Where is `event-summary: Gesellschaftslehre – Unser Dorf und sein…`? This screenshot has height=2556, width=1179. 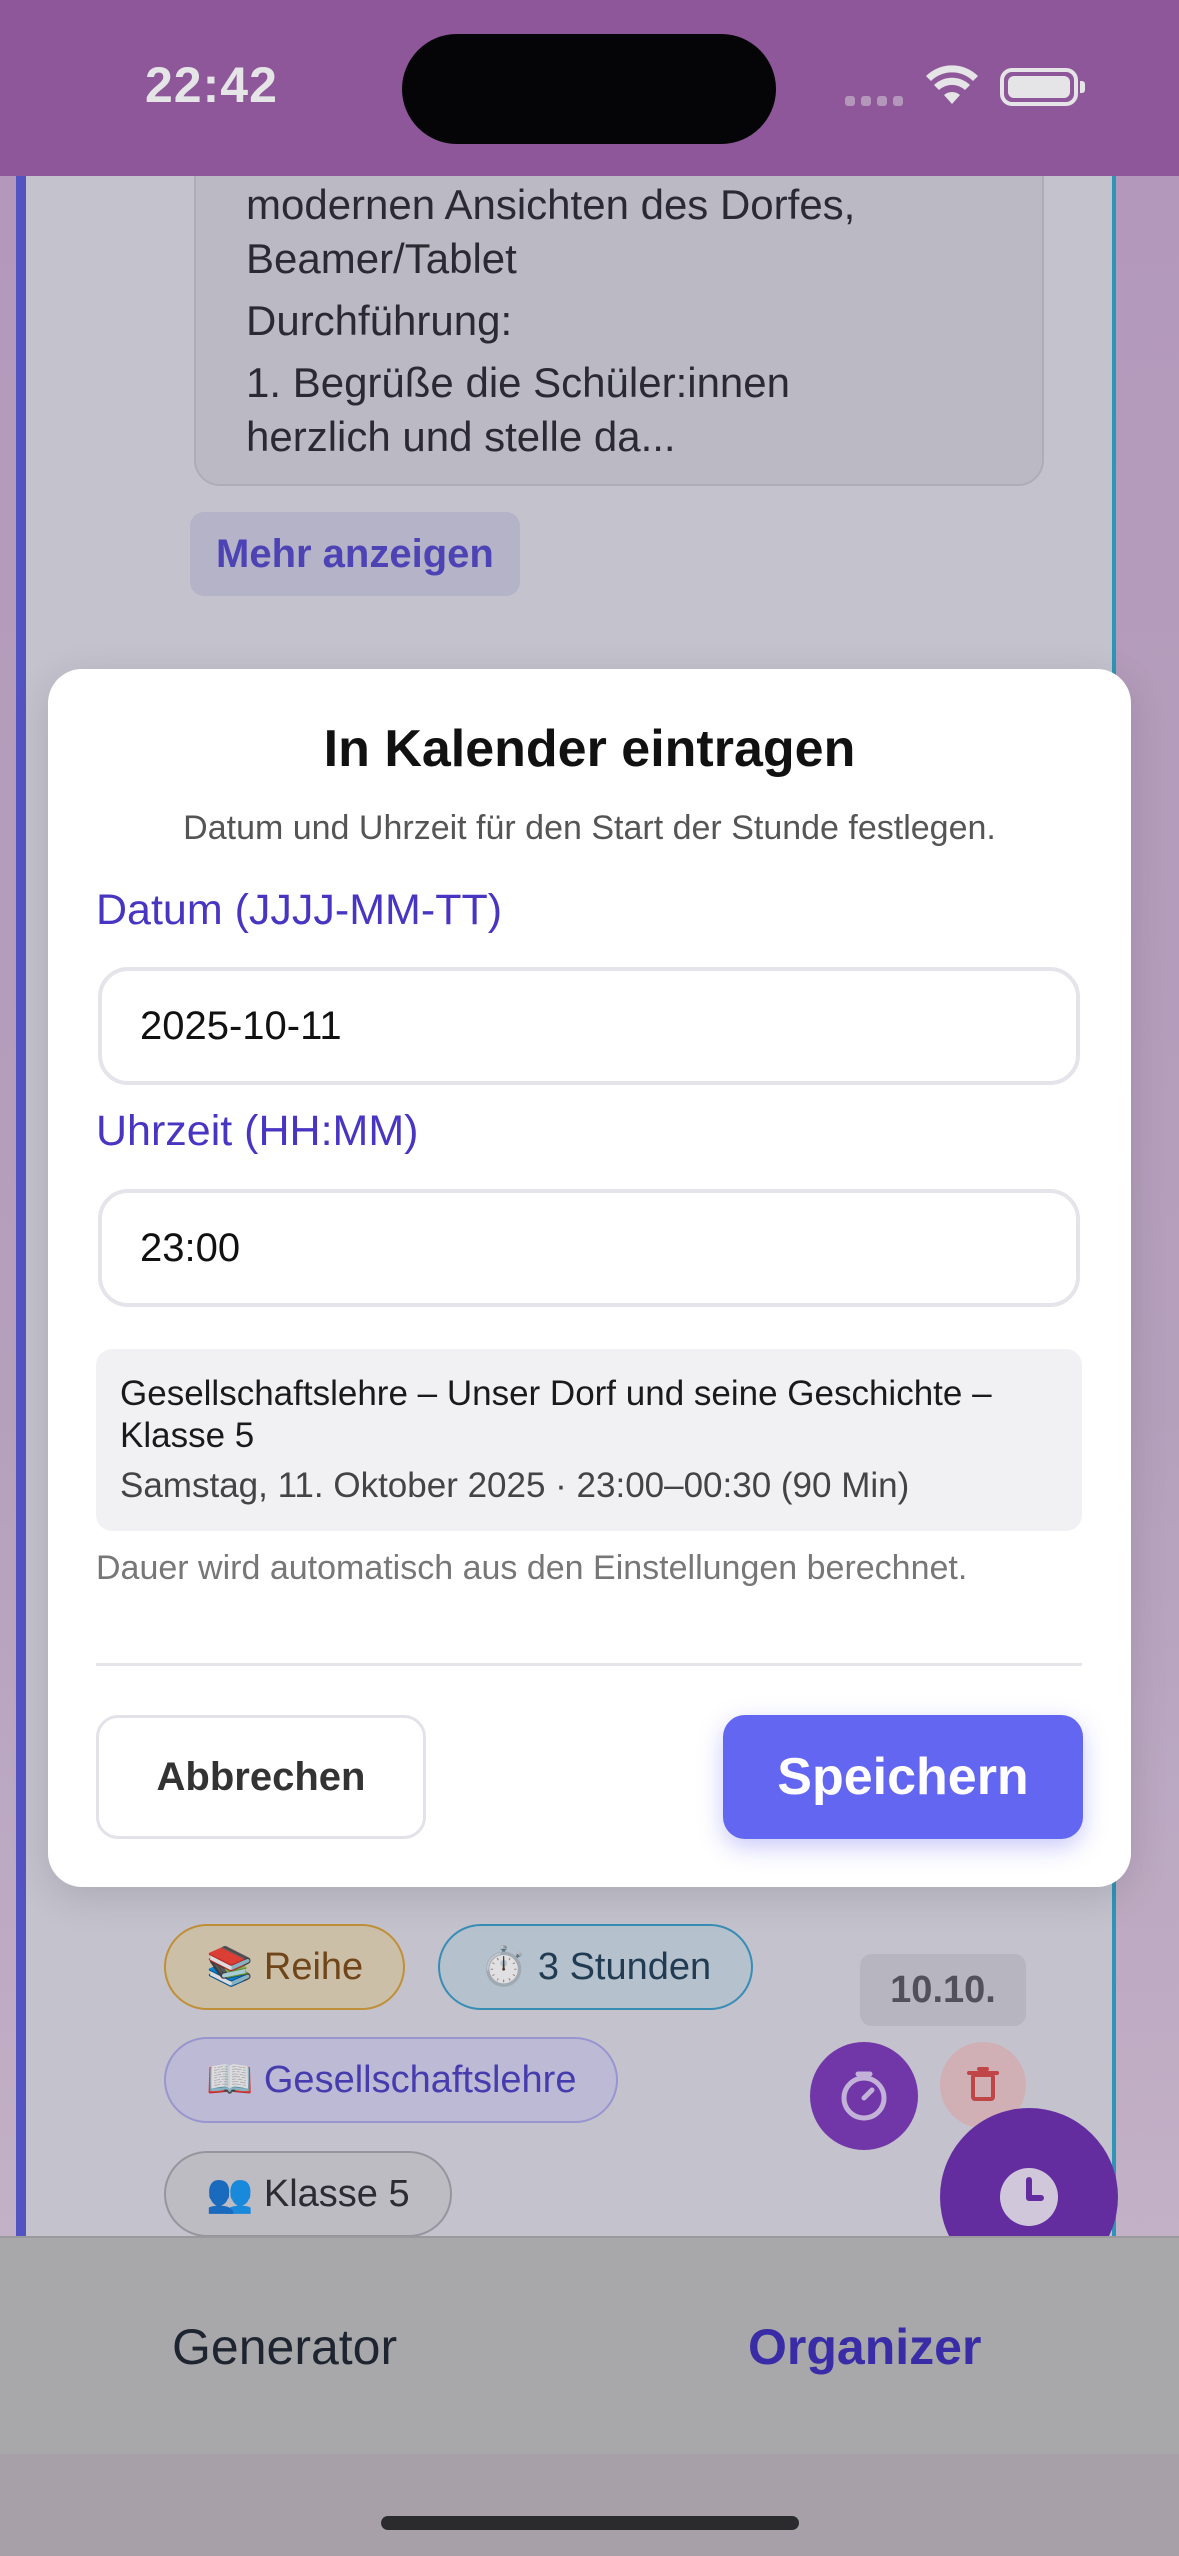
event-summary: Gesellschaftslehre – Unser Dorf und sein… is located at coordinates (589, 1440).